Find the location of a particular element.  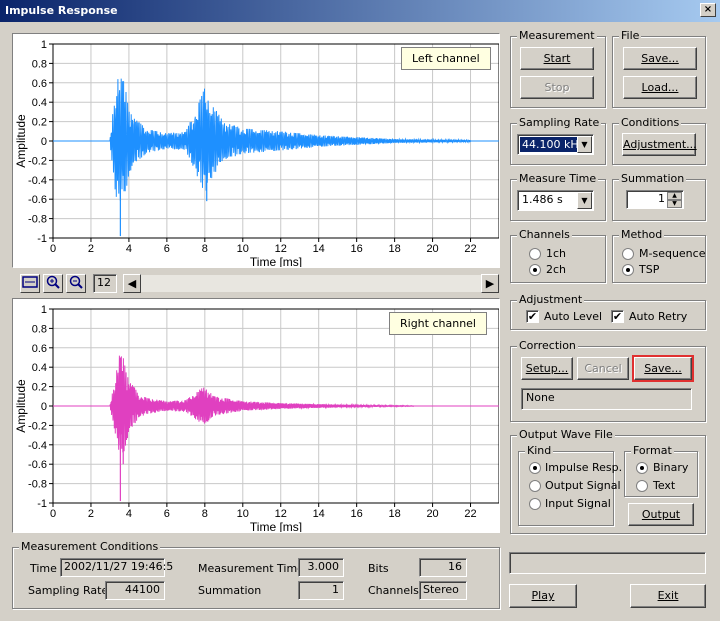

method-tsp-radio is located at coordinates (628, 270).